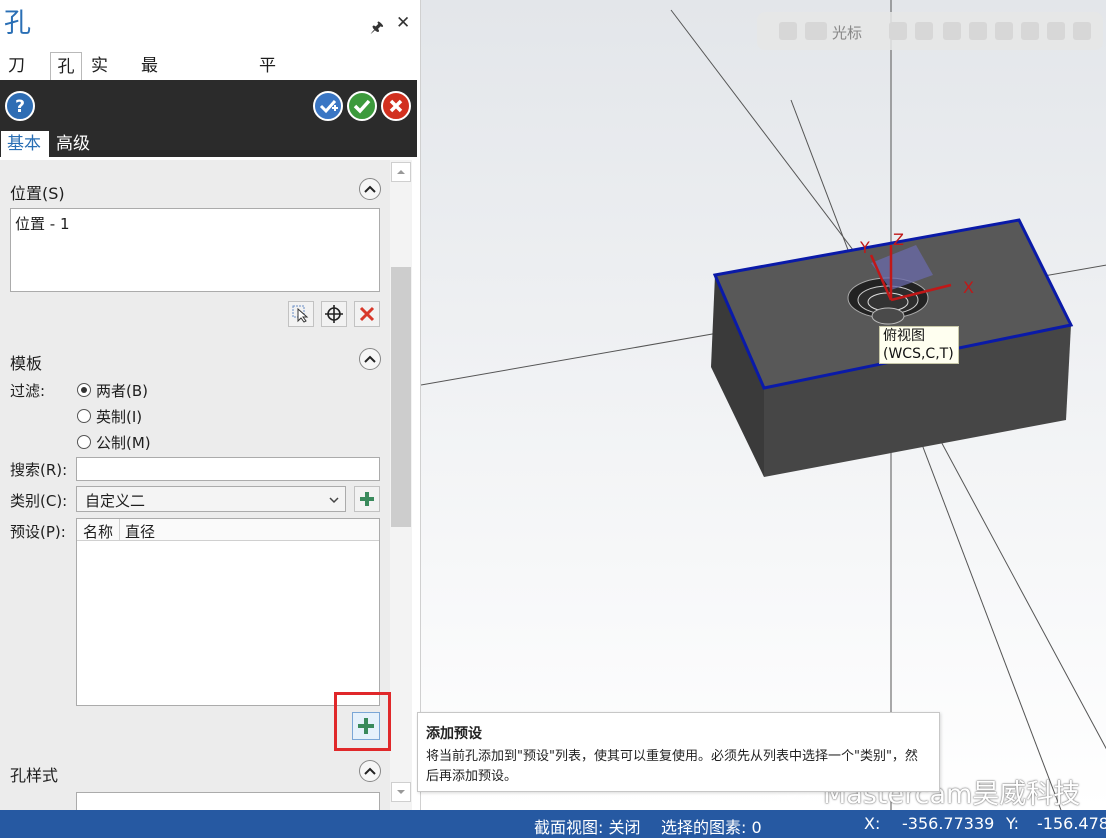 The height and width of the screenshot is (838, 1106). I want to click on cancel-button, so click(396, 106).